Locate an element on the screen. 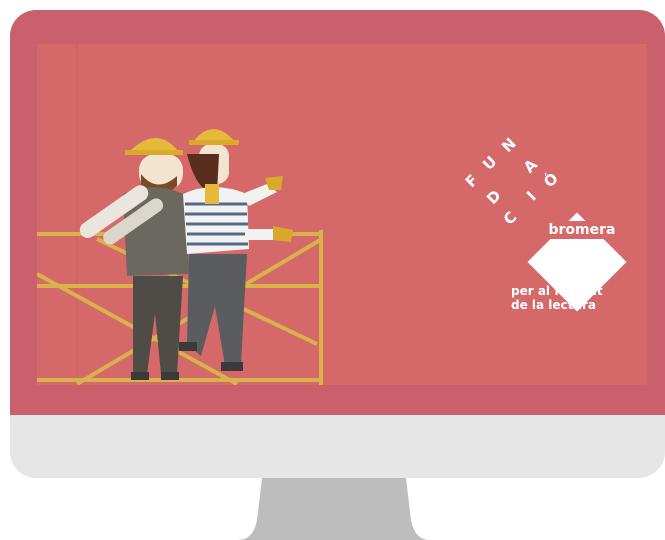 The image size is (665, 540). logo-tagline: per al foment de la lectura is located at coordinates (557, 298).